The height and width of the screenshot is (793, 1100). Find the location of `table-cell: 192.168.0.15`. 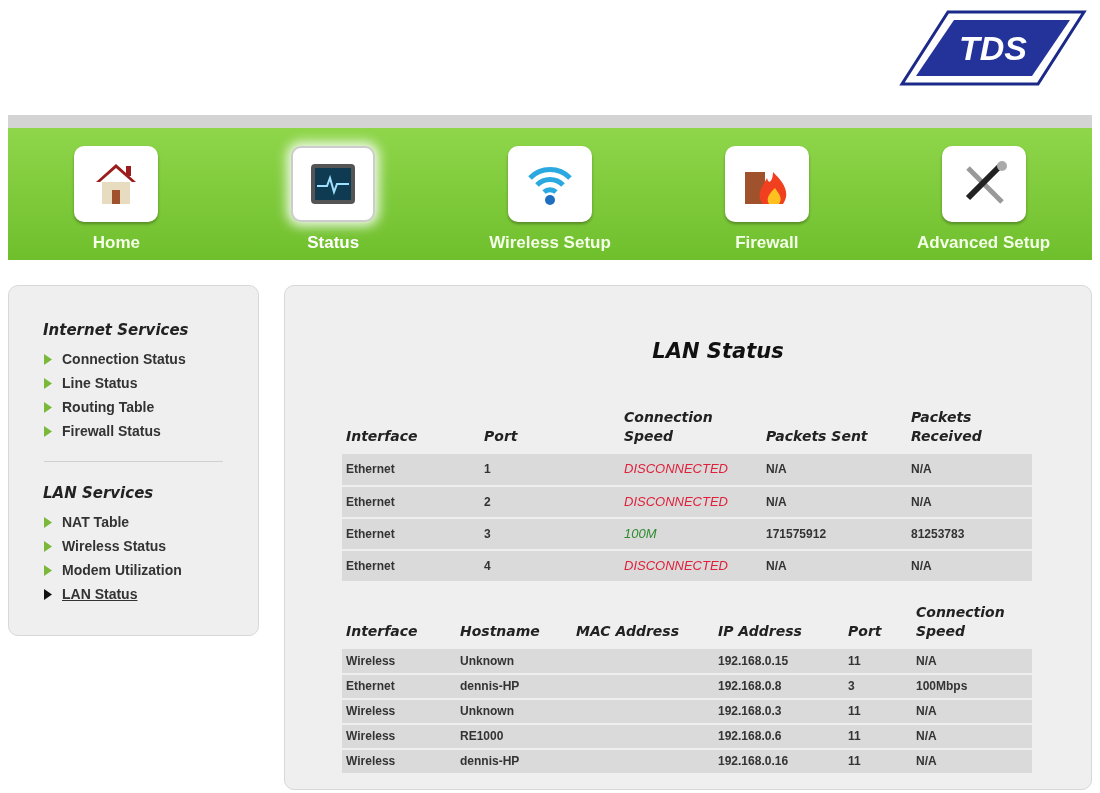

table-cell: 192.168.0.15 is located at coordinates (779, 661).